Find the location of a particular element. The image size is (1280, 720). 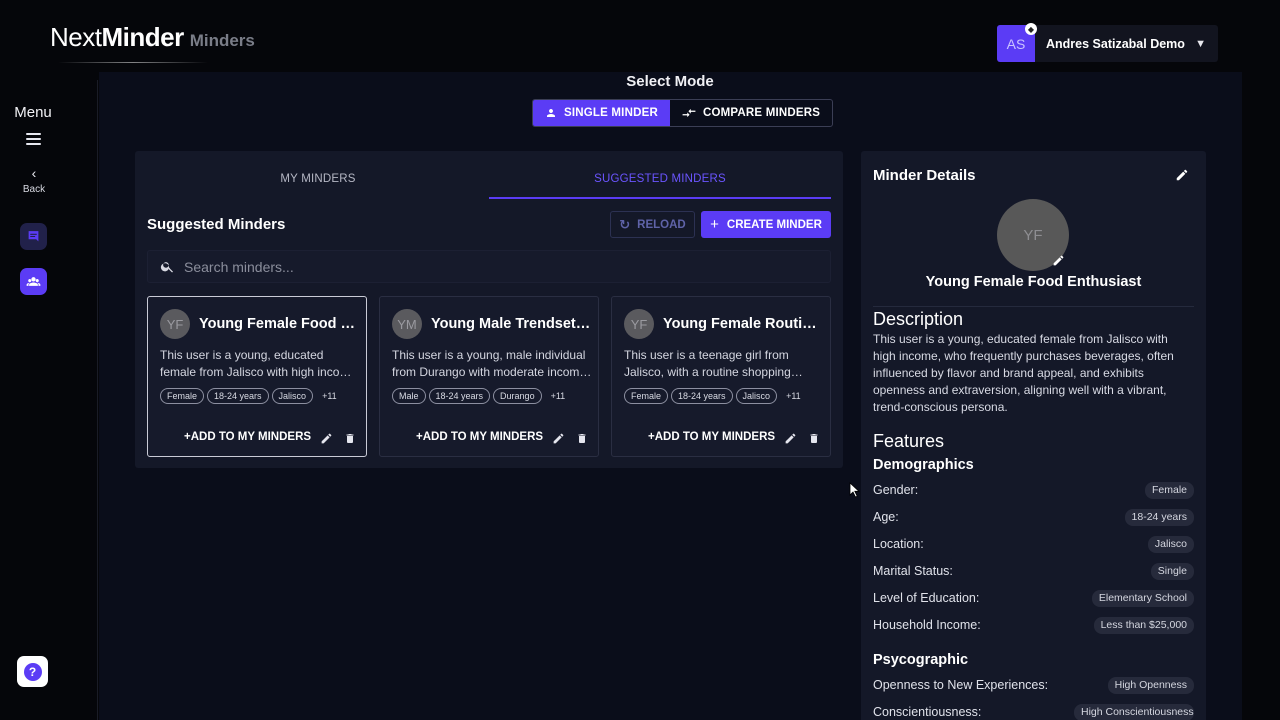

minders-tabs: MY MINDERS SUGGESTED MINDERS is located at coordinates (489, 175).